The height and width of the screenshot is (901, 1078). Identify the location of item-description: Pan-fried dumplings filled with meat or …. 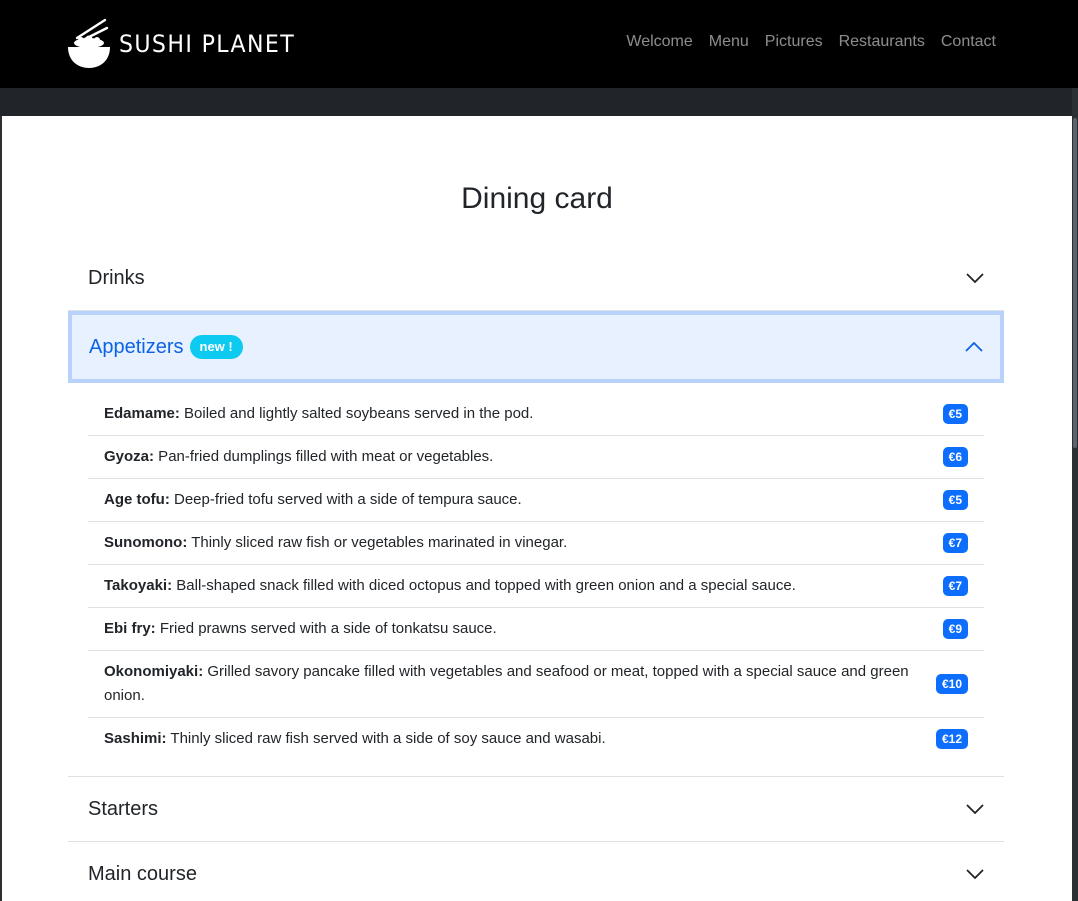
(324, 456).